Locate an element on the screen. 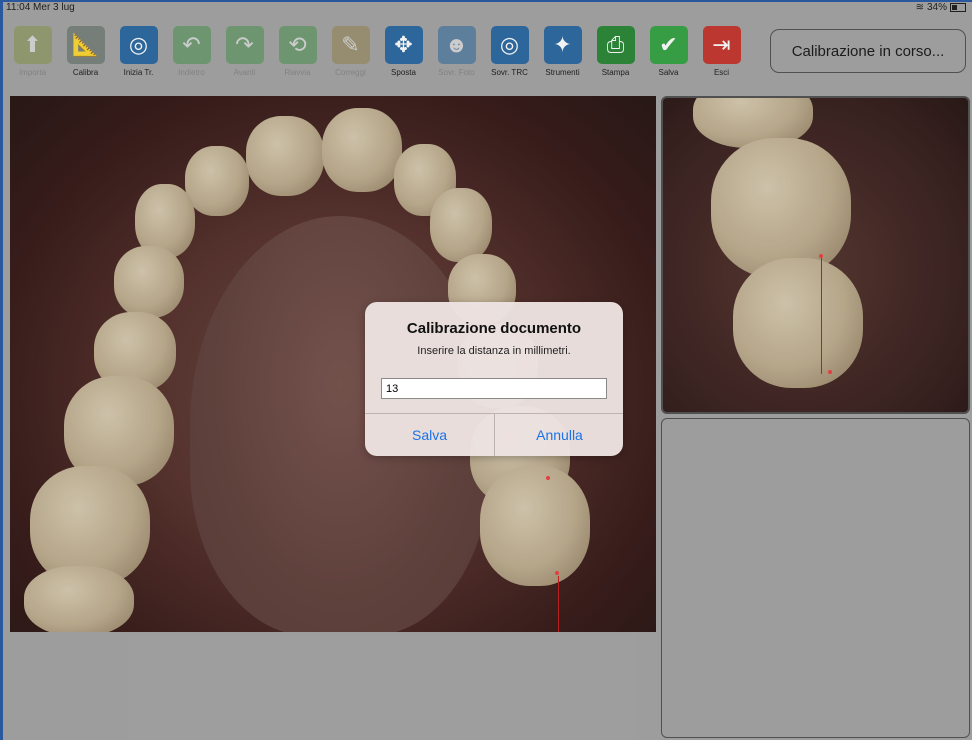 The width and height of the screenshot is (972, 740). save-button: ✔ Salva is located at coordinates (668, 56).